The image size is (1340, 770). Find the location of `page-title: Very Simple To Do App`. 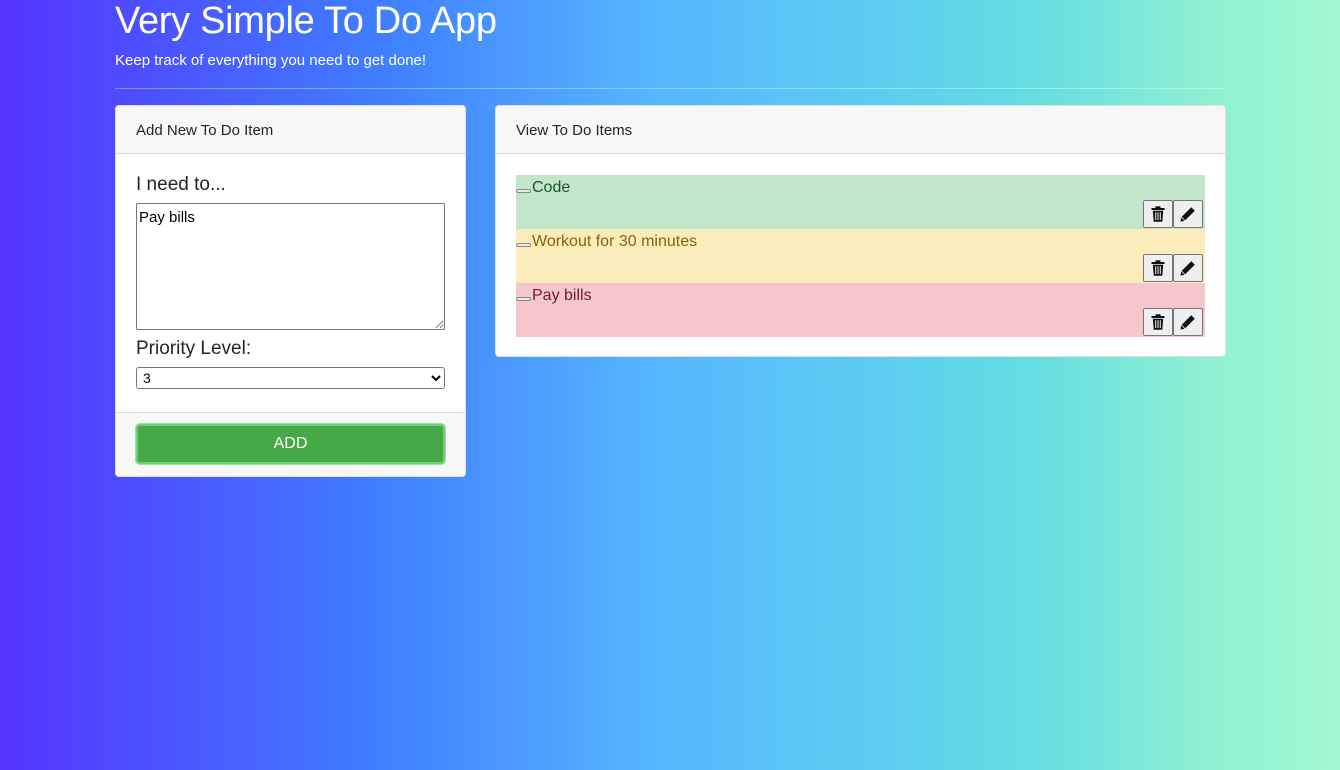

page-title: Very Simple To Do App is located at coordinates (306, 21).